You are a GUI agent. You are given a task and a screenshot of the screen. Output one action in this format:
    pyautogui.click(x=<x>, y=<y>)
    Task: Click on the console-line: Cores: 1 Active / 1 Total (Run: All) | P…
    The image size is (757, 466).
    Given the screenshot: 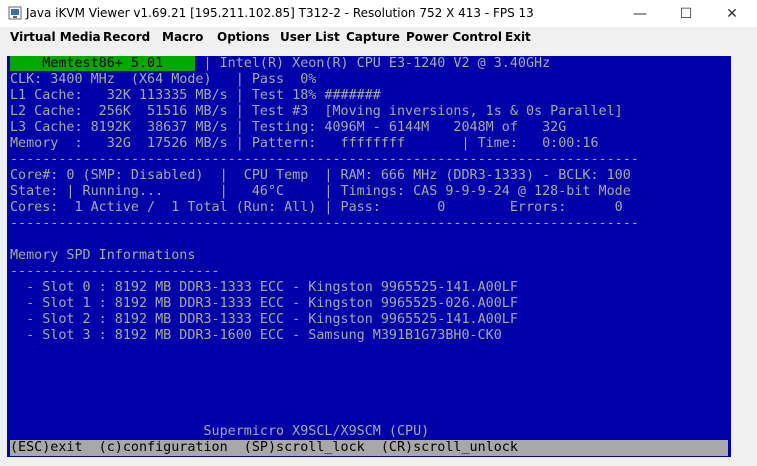 What is the action you would take?
    pyautogui.click(x=316, y=207)
    